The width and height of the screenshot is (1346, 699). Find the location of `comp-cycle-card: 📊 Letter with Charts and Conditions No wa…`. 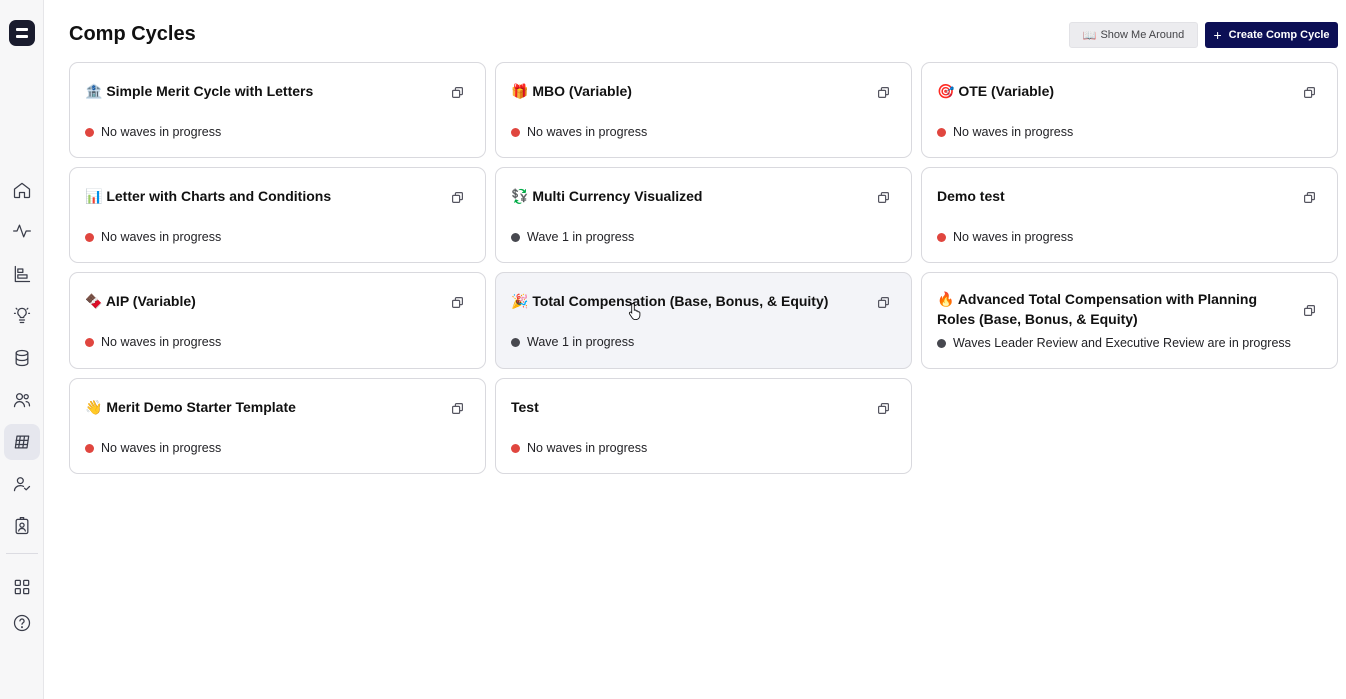

comp-cycle-card: 📊 Letter with Charts and Conditions No wa… is located at coordinates (277, 215).